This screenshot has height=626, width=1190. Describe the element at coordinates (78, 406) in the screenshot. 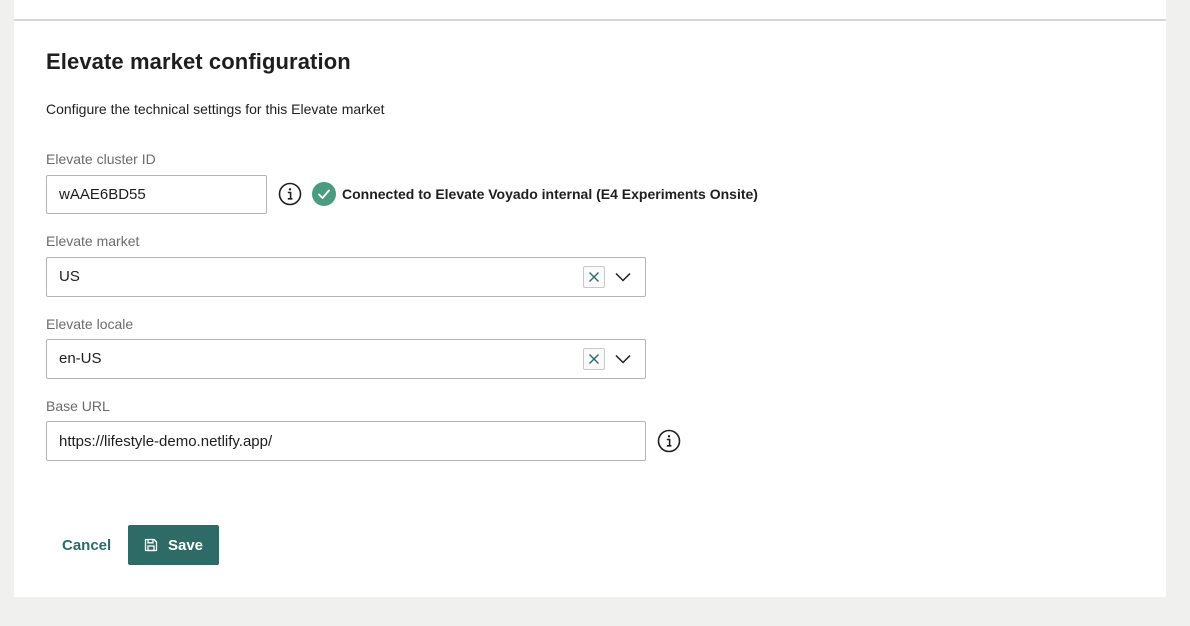

I see `base-url-label: Base URL` at that location.